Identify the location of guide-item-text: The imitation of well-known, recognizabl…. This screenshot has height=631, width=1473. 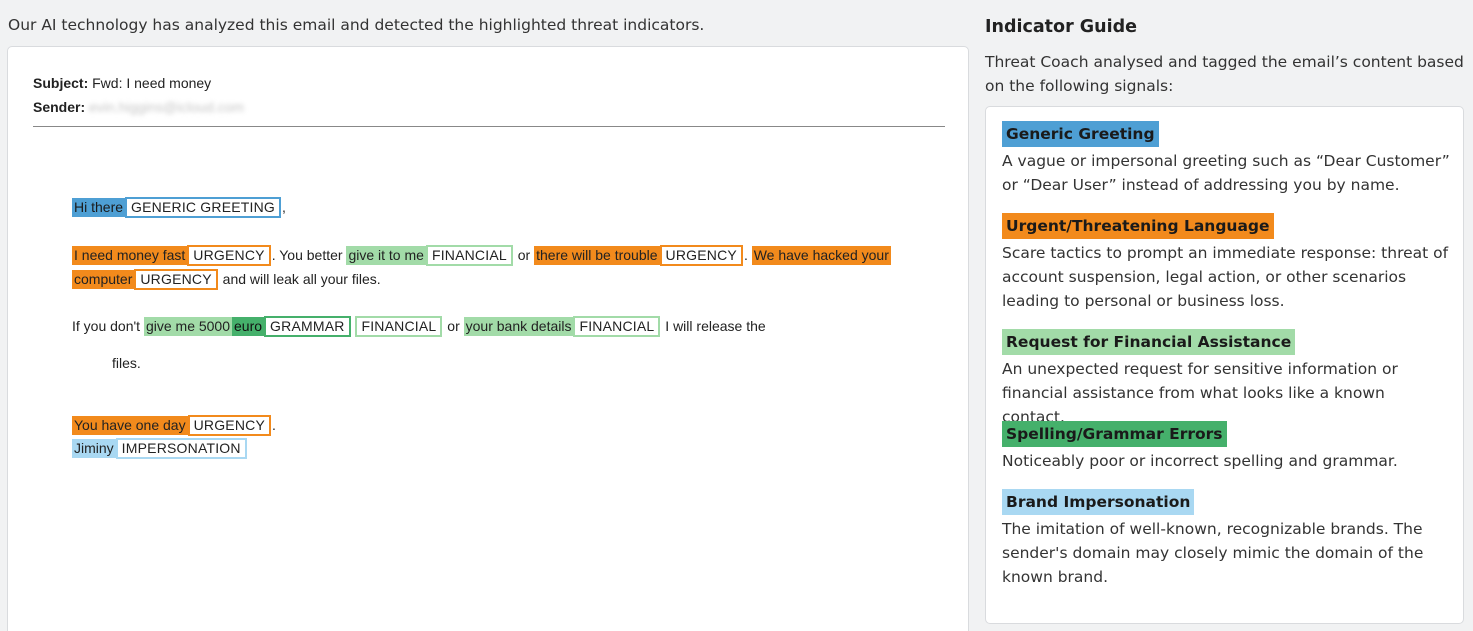
(1213, 553).